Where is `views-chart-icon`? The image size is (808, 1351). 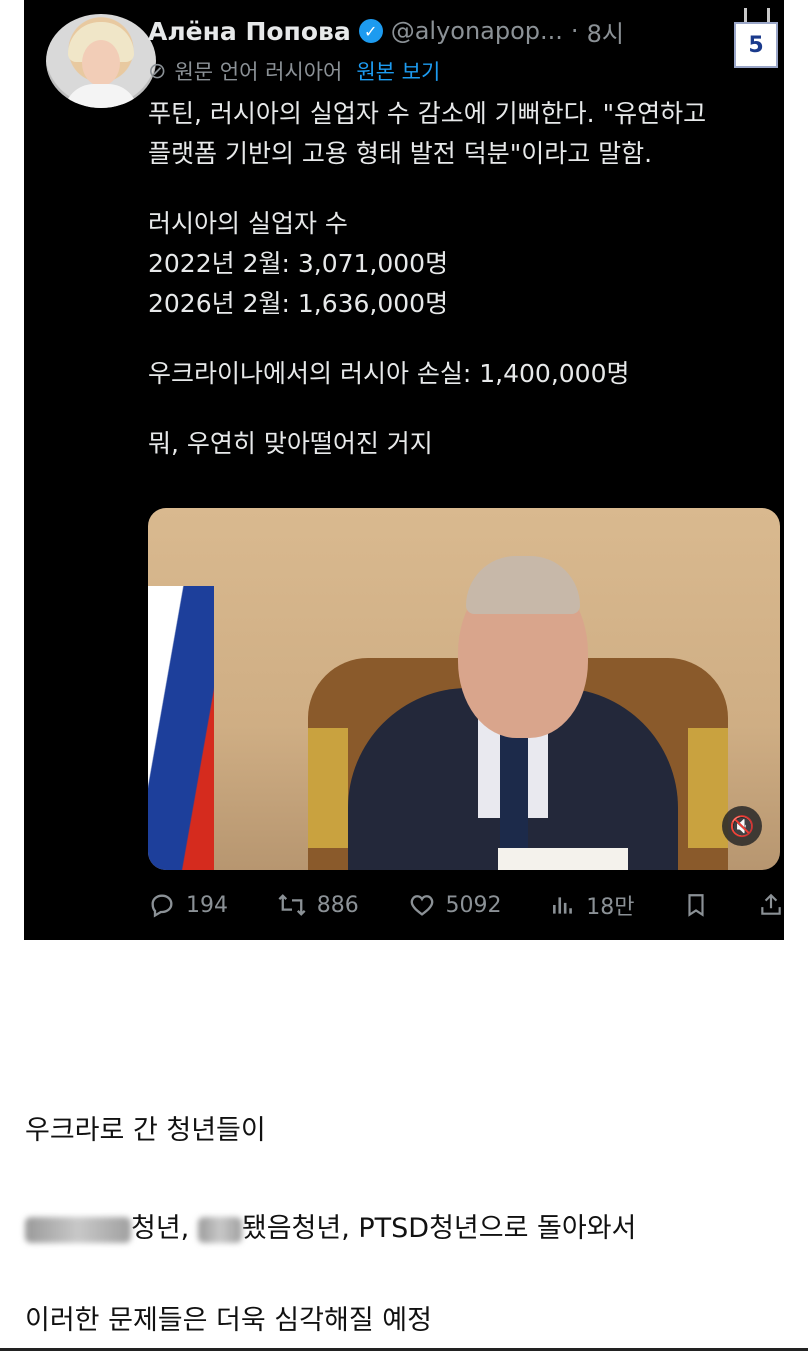 views-chart-icon is located at coordinates (563, 905).